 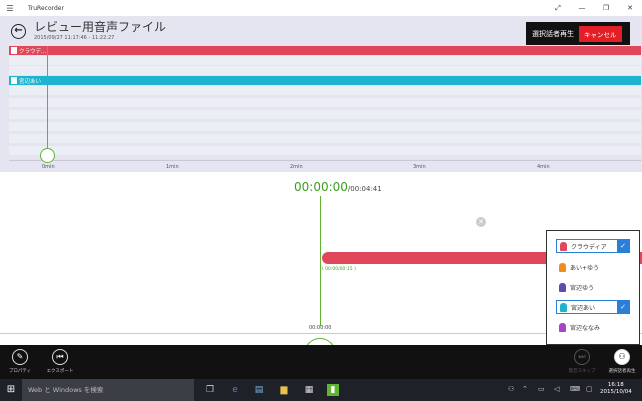 I want to click on fullscreen-icon: ⤢, so click(x=558, y=8).